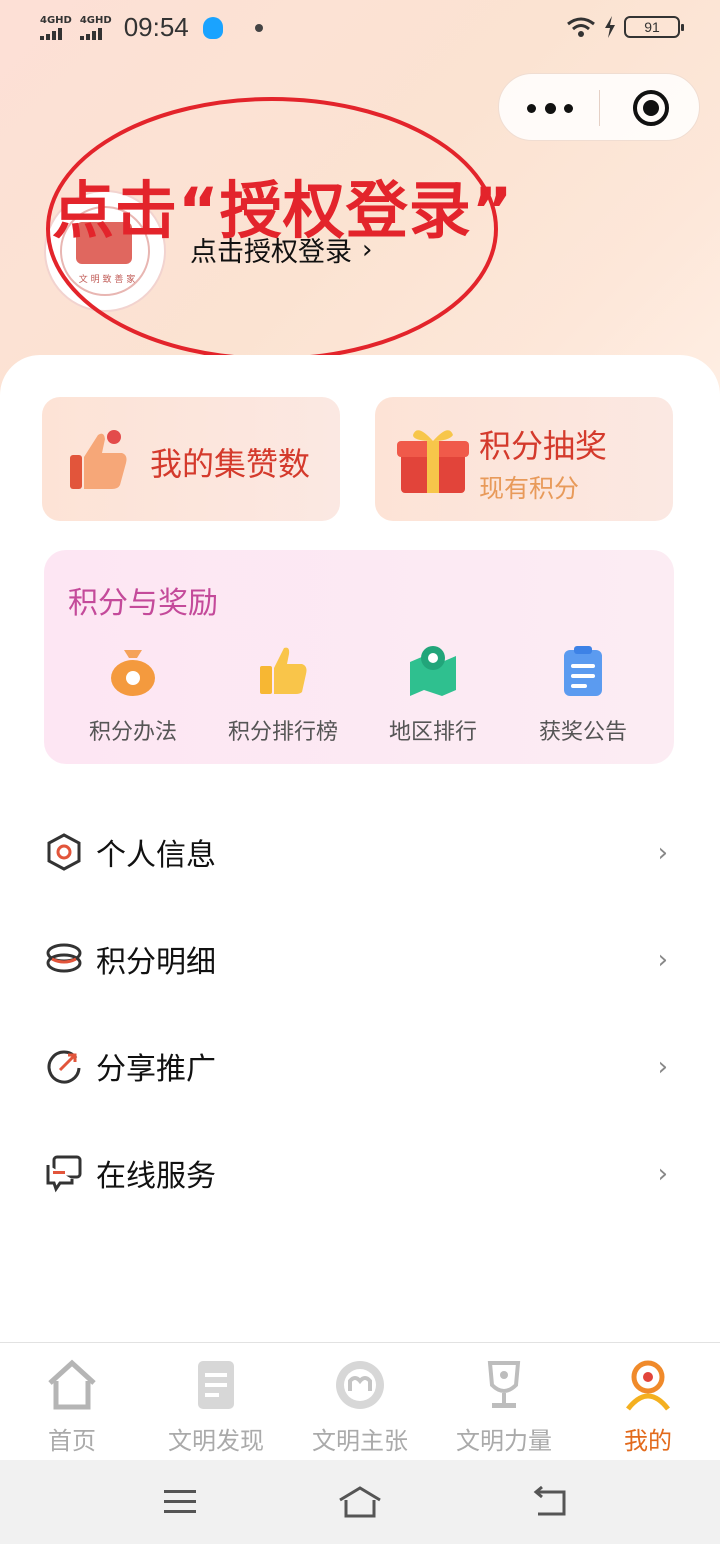 Image resolution: width=720 pixels, height=1544 pixels. Describe the element at coordinates (212, 27) in the screenshot. I see `qq-icon` at that location.